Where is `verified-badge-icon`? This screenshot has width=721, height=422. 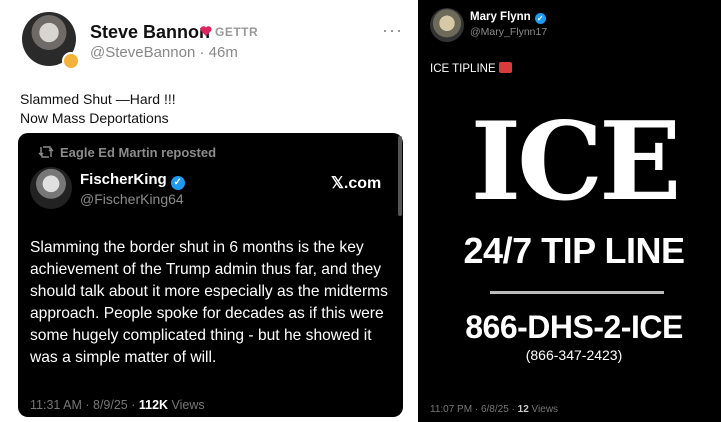
verified-badge-icon is located at coordinates (71, 61).